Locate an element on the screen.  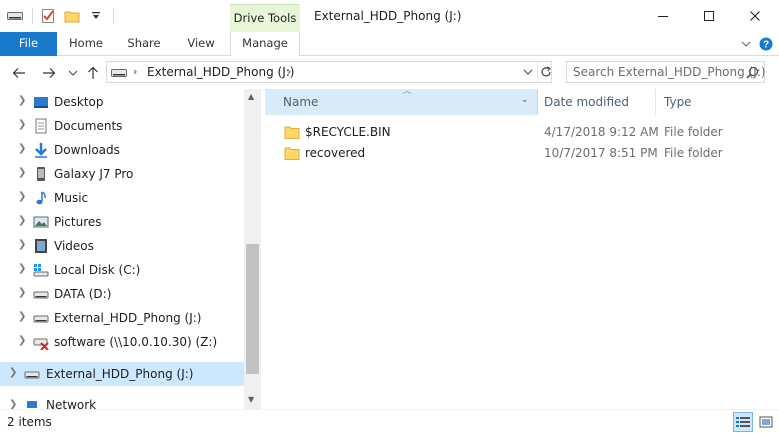
drive-tools-context-group: Drive Tools is located at coordinates (265, 18).